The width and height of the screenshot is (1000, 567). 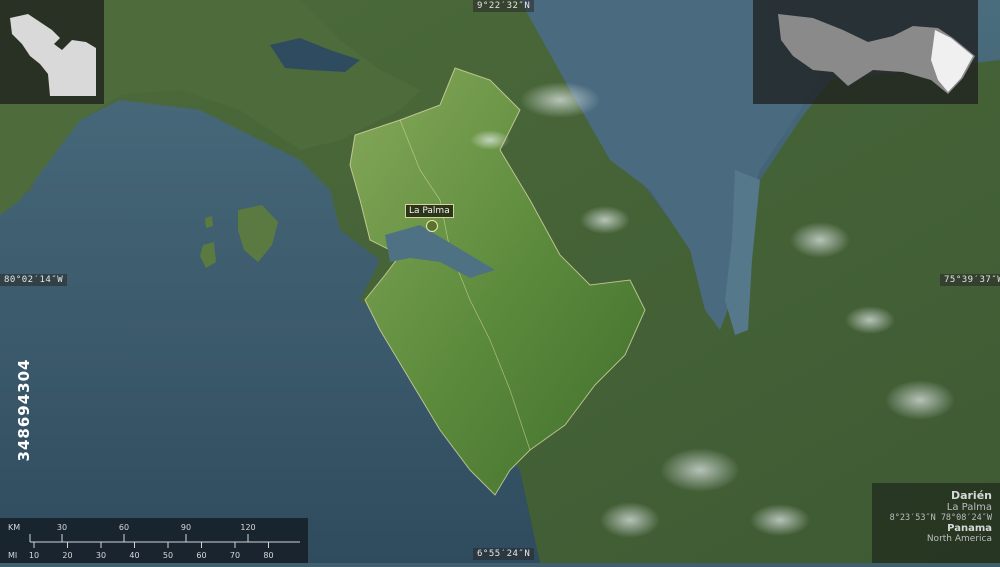 What do you see at coordinates (53, 55) in the screenshot?
I see `north-america-silhouette` at bounding box center [53, 55].